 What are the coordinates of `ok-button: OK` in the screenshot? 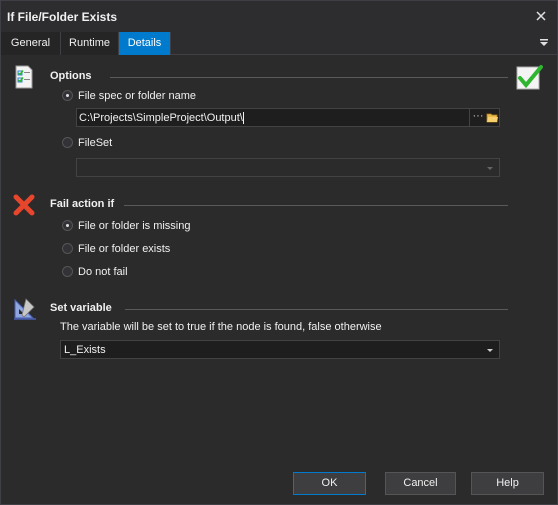 It's located at (329, 483).